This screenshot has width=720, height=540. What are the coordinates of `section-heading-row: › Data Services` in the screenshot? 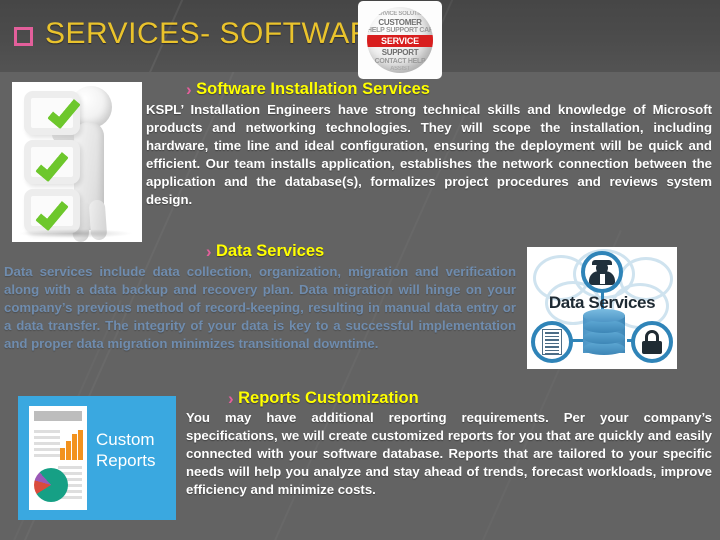 It's located at (260, 251).